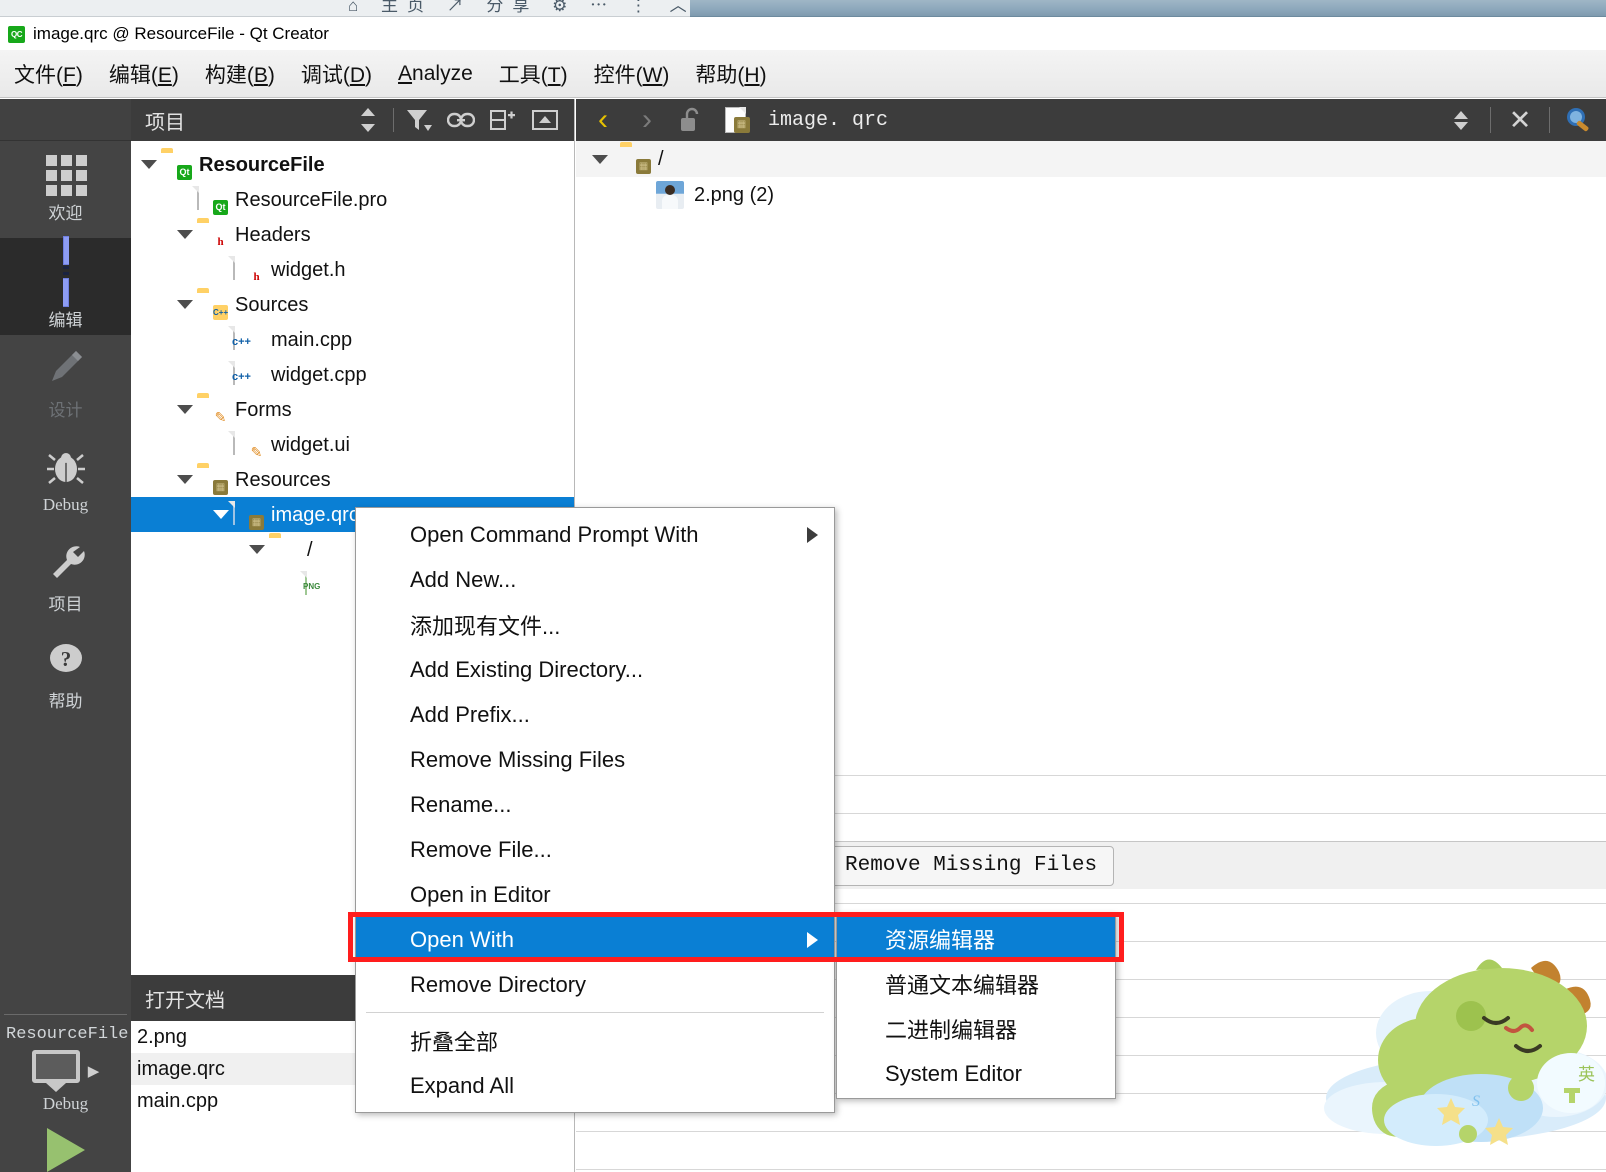 Image resolution: width=1606 pixels, height=1172 pixels. I want to click on toolbar-divider, so click(393, 120).